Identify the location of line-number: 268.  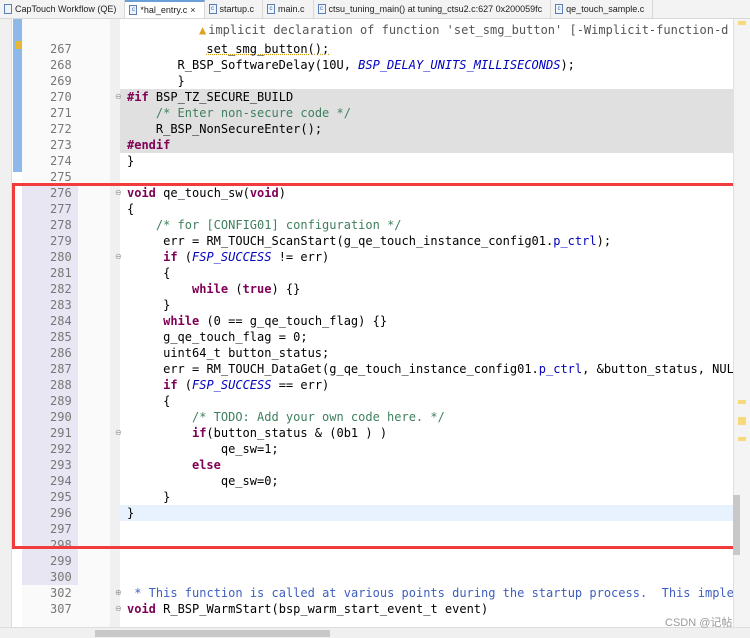
(61, 65).